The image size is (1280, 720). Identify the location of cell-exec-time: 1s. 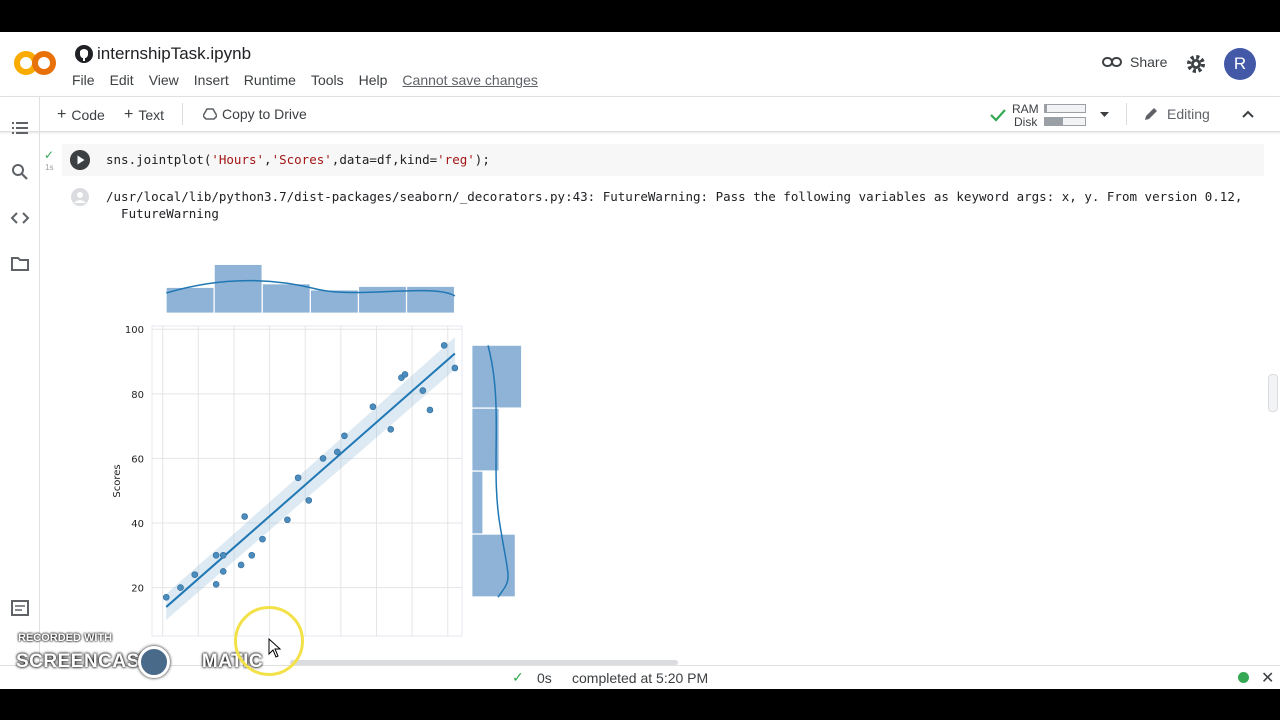
(49, 167).